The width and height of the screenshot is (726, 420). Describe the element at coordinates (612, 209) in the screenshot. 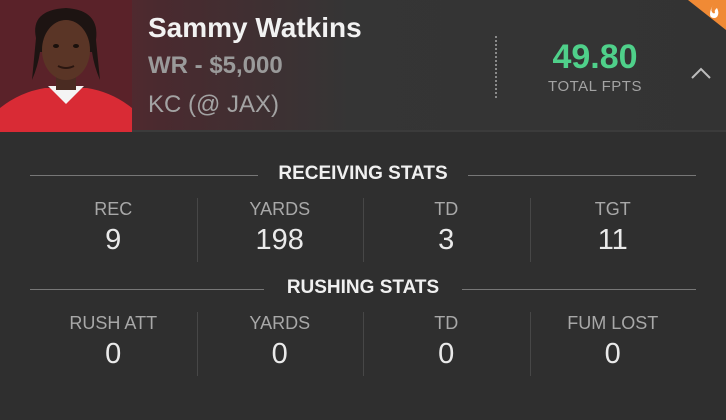

I see `stat-label: TGT` at that location.